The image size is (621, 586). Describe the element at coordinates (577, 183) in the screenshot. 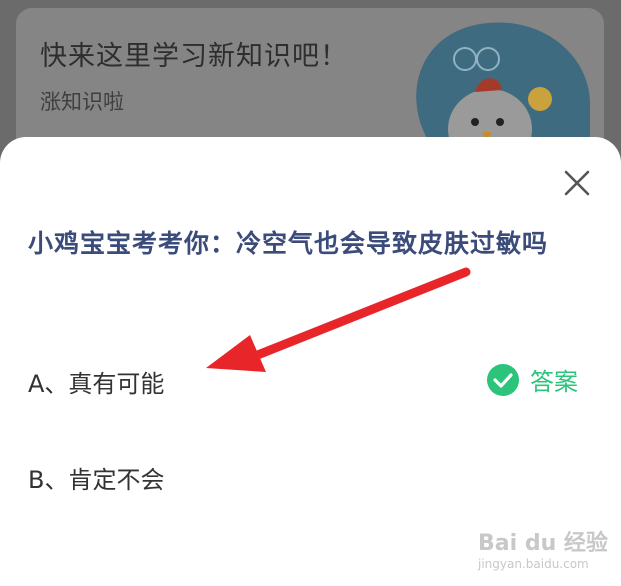

I see `close-icon` at that location.